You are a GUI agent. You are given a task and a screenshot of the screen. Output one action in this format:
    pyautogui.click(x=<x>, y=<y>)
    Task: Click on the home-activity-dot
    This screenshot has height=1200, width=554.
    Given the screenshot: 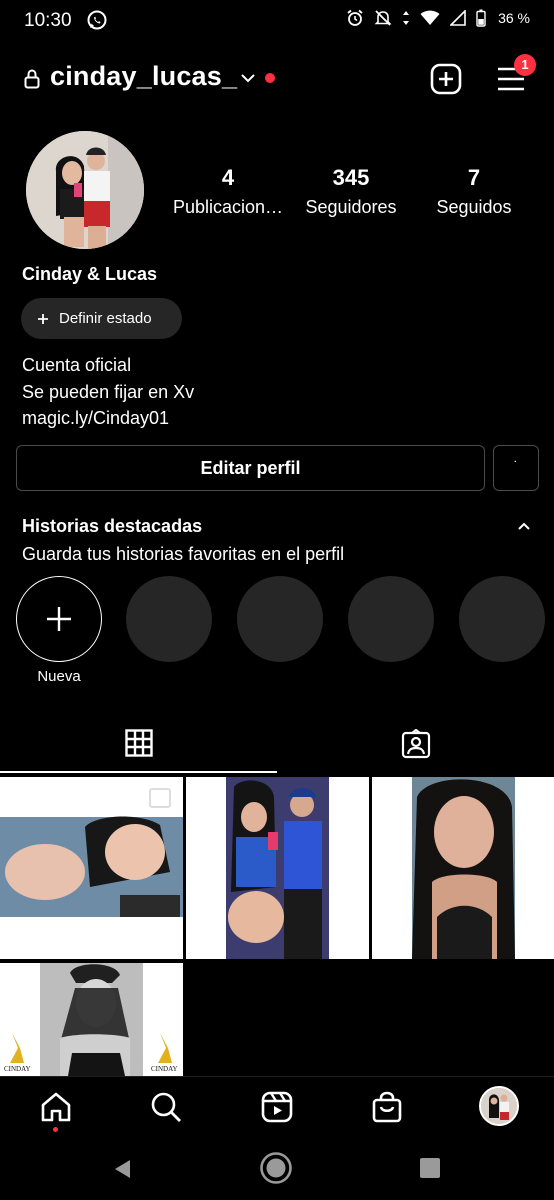 What is the action you would take?
    pyautogui.click(x=55, y=1129)
    